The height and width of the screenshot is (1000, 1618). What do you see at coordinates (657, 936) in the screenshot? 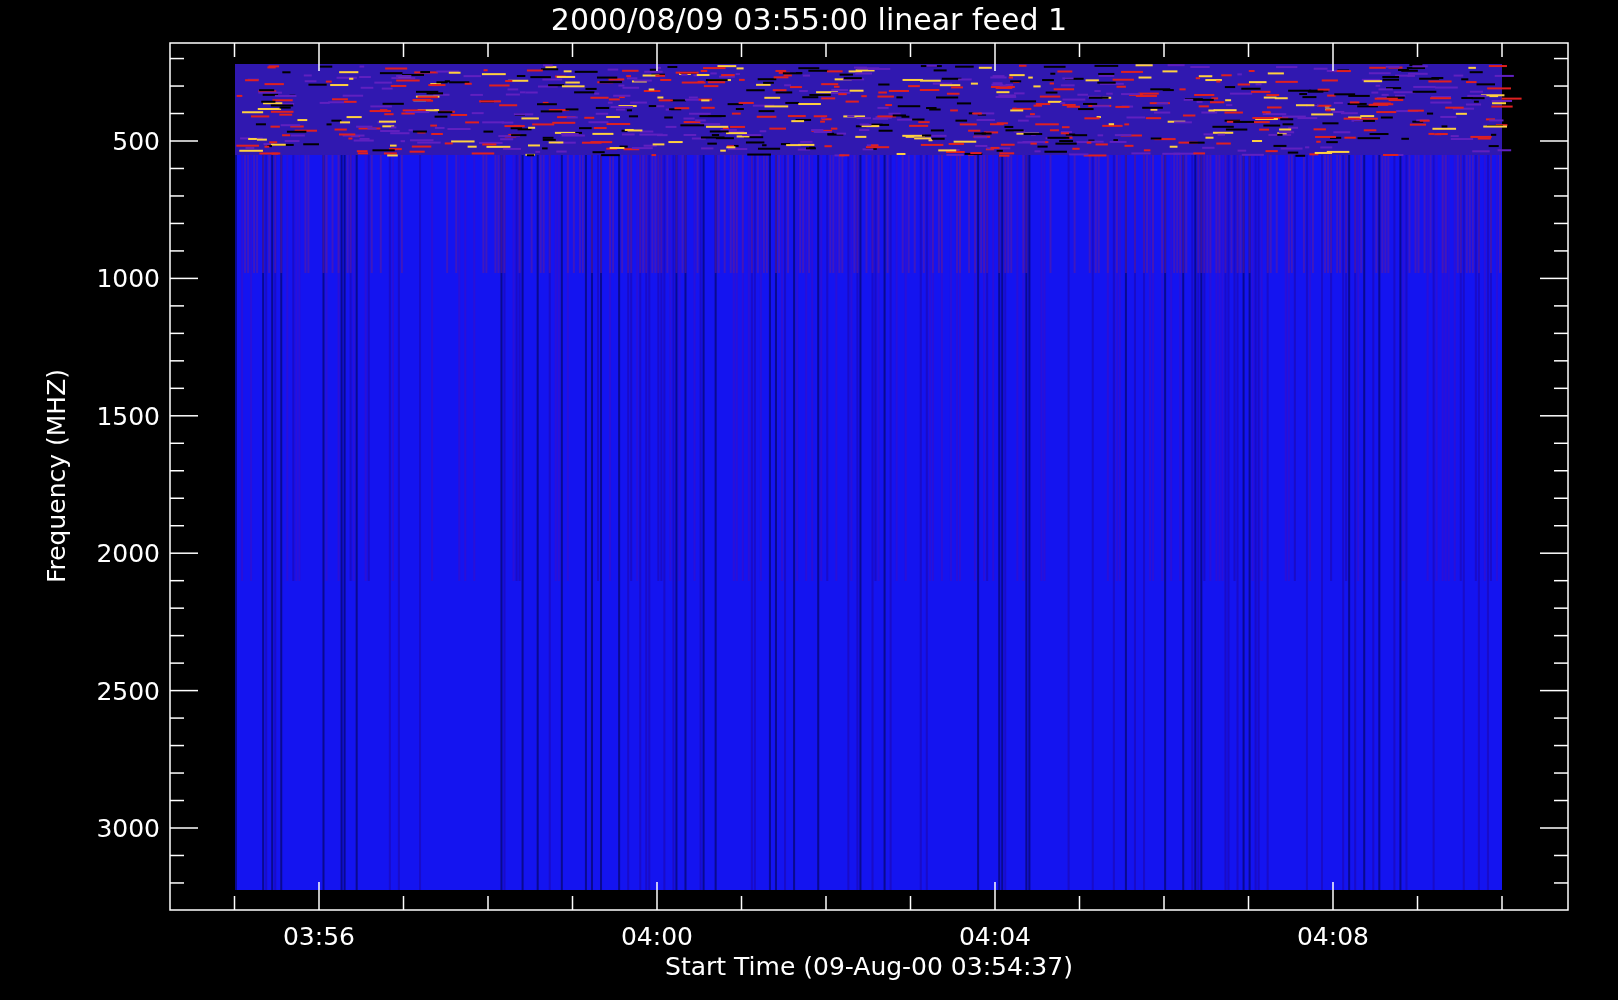
I see `x-tick-label: 04:00` at bounding box center [657, 936].